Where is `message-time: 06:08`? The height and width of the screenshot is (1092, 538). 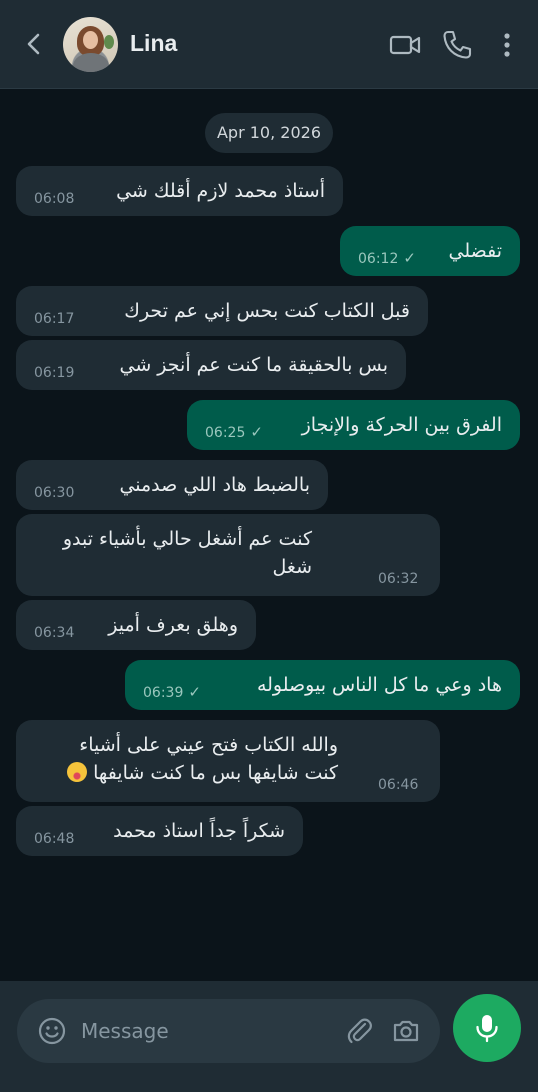 message-time: 06:08 is located at coordinates (54, 199).